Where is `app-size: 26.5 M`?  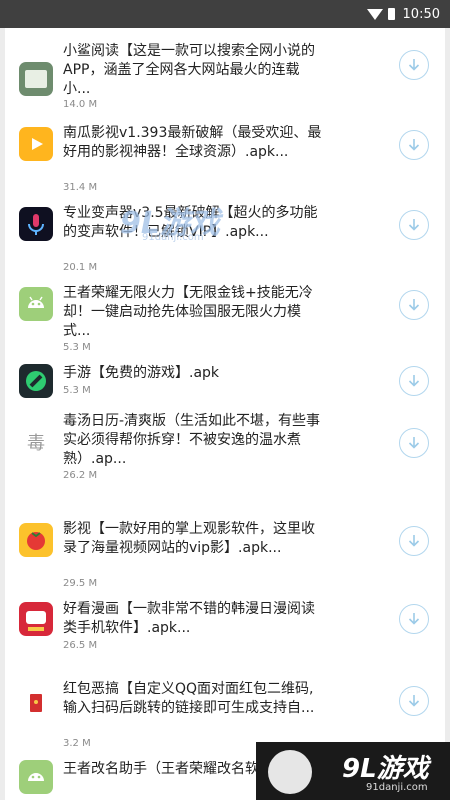
app-size: 26.5 M is located at coordinates (80, 645).